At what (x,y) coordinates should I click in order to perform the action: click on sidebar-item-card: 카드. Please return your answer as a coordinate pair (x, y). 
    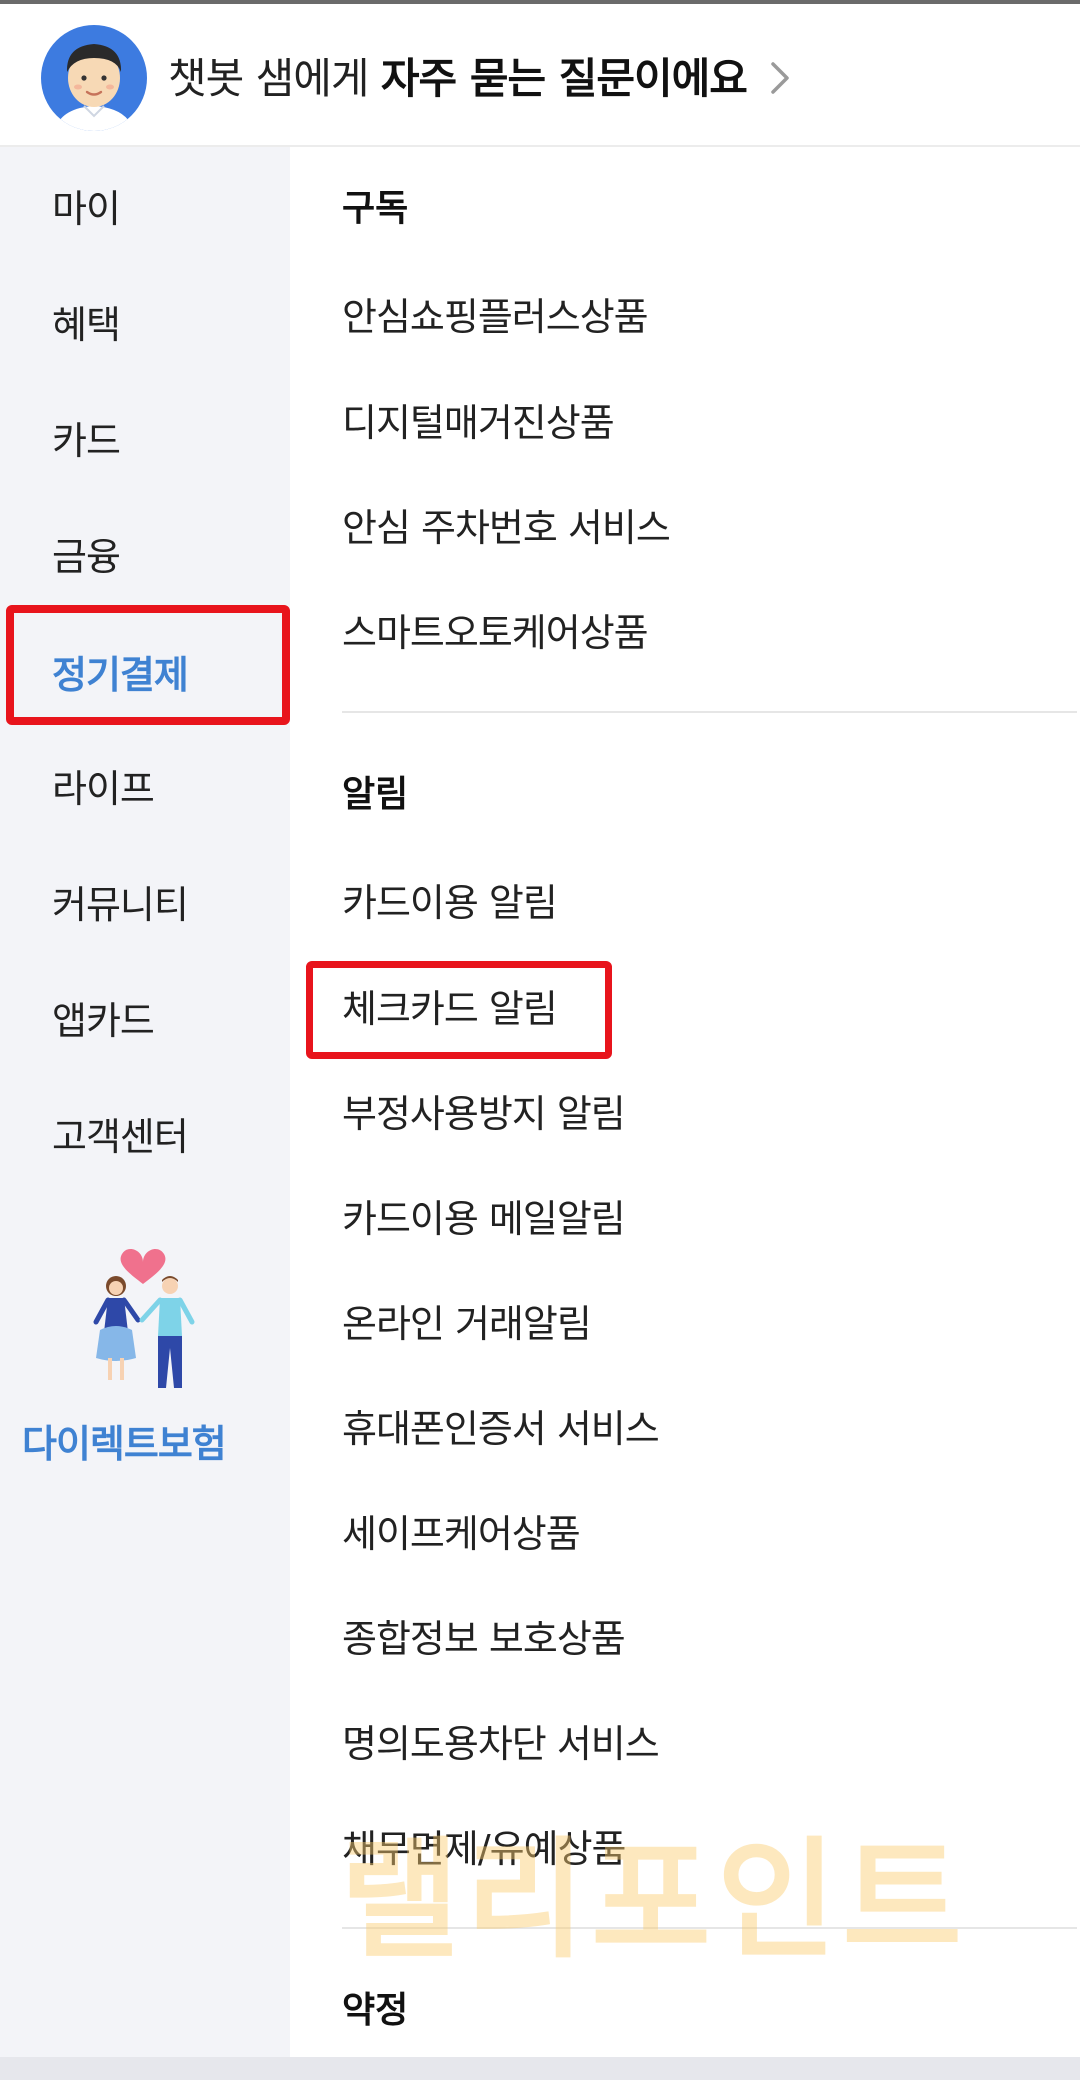
    Looking at the image, I should click on (86, 441).